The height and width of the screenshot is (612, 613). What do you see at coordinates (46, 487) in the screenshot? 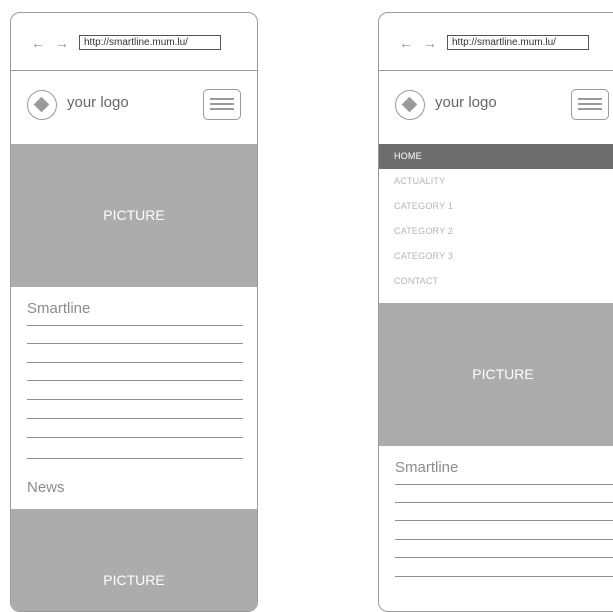
I see `section-title-news: News` at bounding box center [46, 487].